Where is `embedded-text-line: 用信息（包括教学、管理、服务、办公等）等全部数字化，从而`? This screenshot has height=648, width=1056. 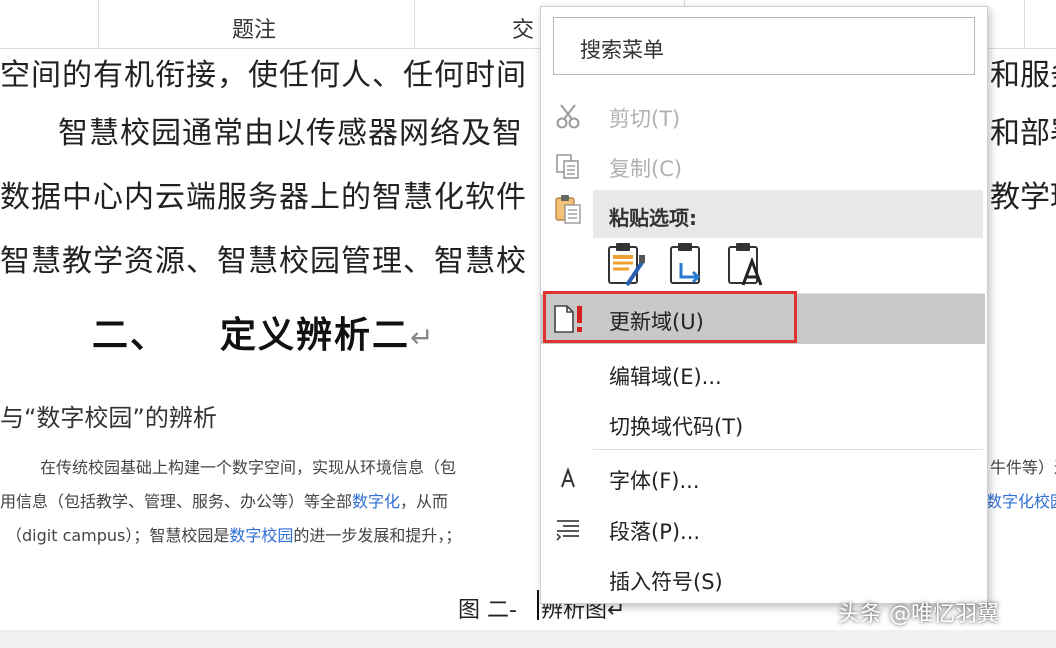
embedded-text-line: 用信息（包括教学、管理、服务、办公等）等全部数字化，从而 is located at coordinates (224, 500).